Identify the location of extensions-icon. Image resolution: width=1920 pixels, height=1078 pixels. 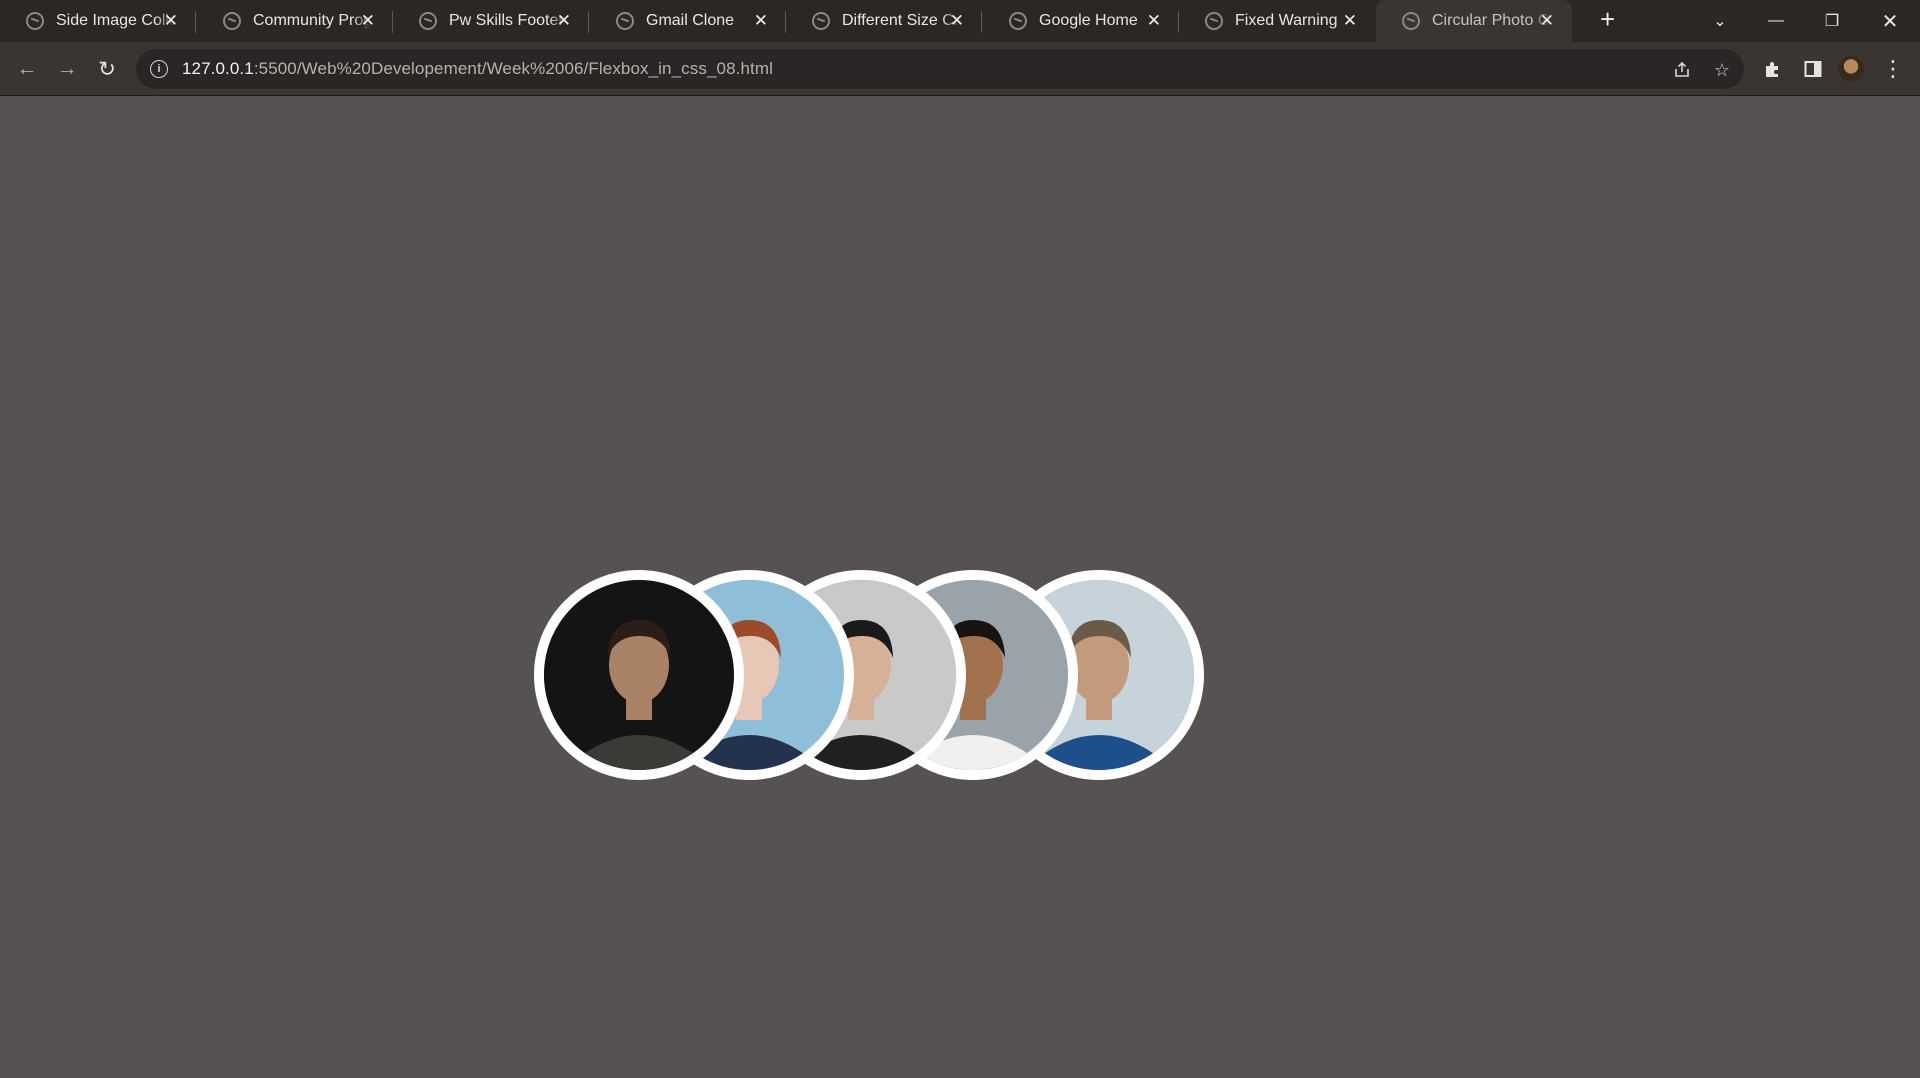
(1773, 69).